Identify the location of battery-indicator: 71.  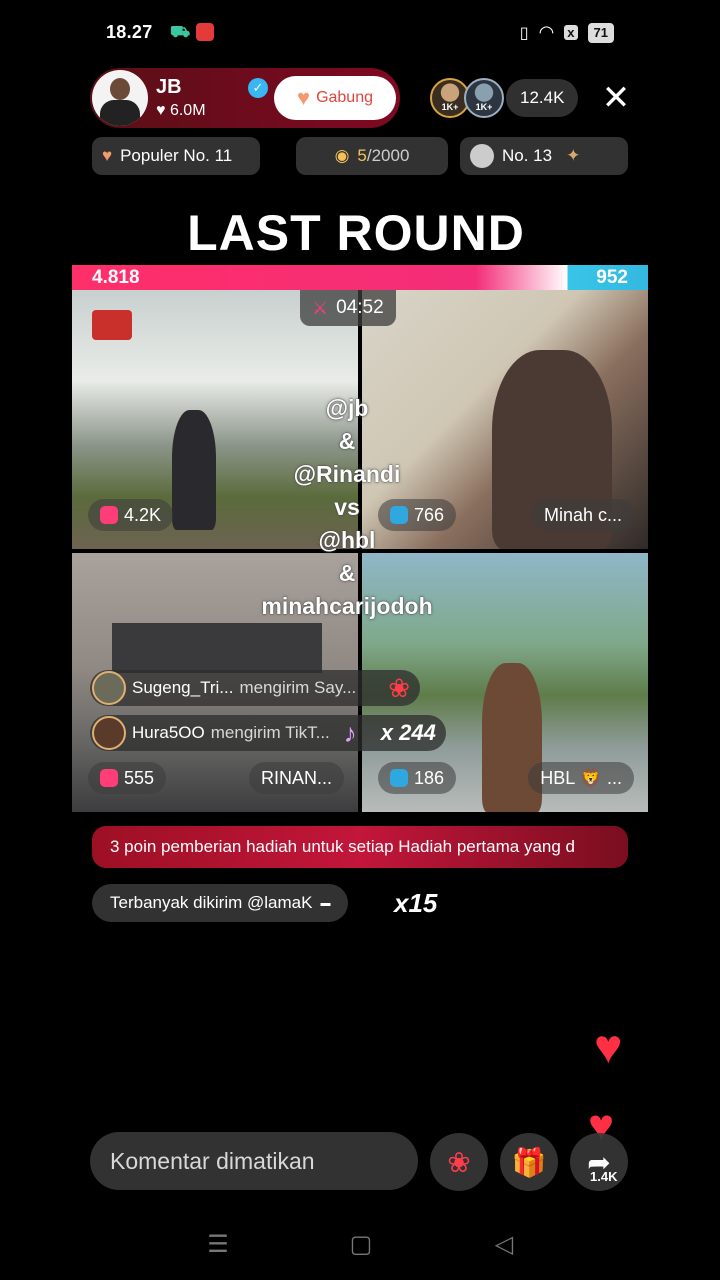
(600, 32).